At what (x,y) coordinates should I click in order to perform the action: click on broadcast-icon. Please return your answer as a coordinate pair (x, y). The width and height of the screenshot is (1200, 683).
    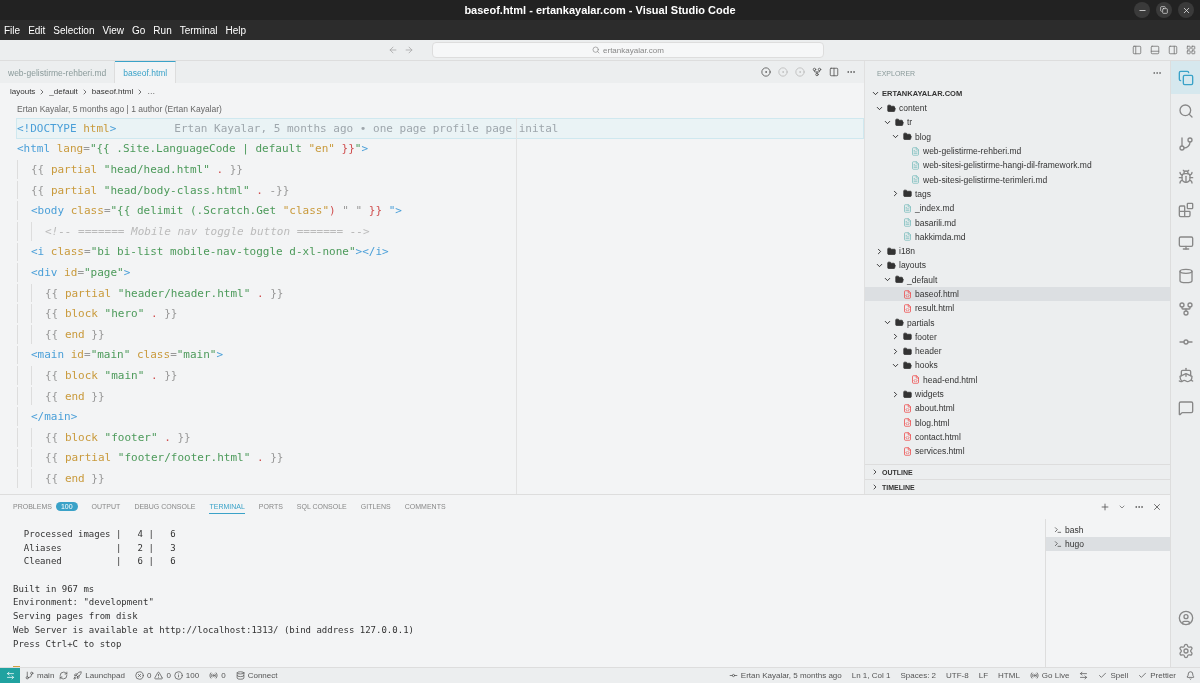
    Looking at the image, I should click on (214, 675).